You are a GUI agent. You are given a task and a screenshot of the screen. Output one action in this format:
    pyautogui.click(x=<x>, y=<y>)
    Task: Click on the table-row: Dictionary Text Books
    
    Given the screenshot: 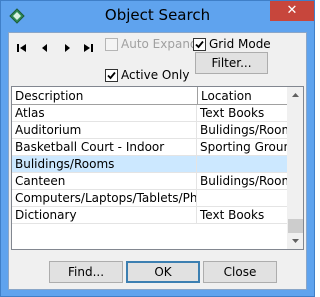 What is the action you would take?
    pyautogui.click(x=149, y=215)
    